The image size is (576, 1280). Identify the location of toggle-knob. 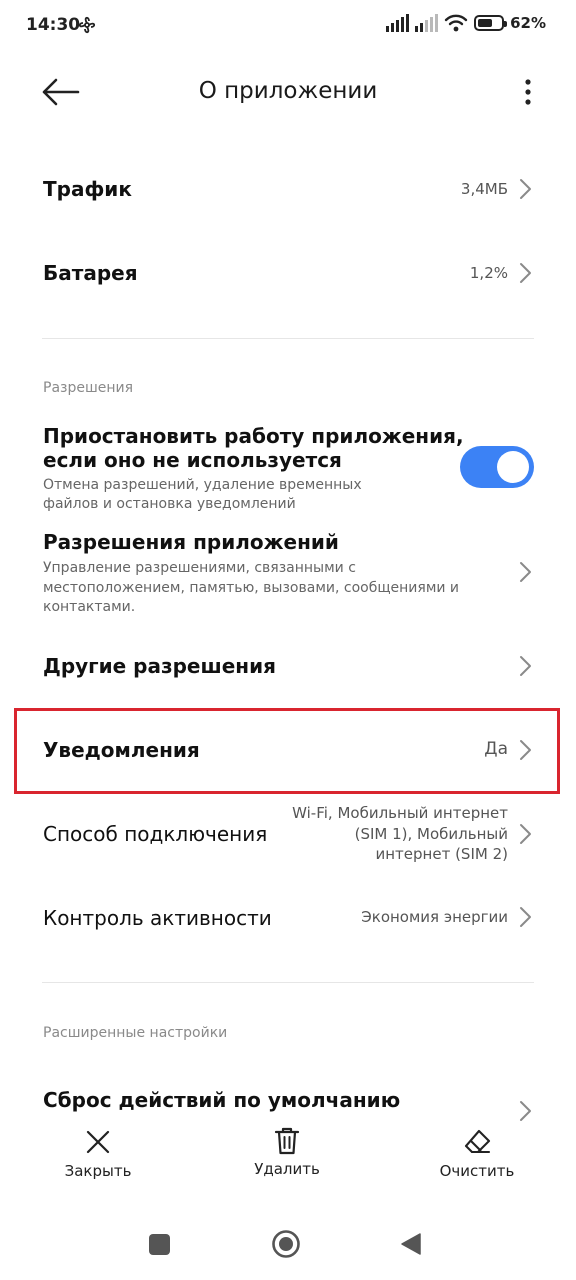
(513, 467).